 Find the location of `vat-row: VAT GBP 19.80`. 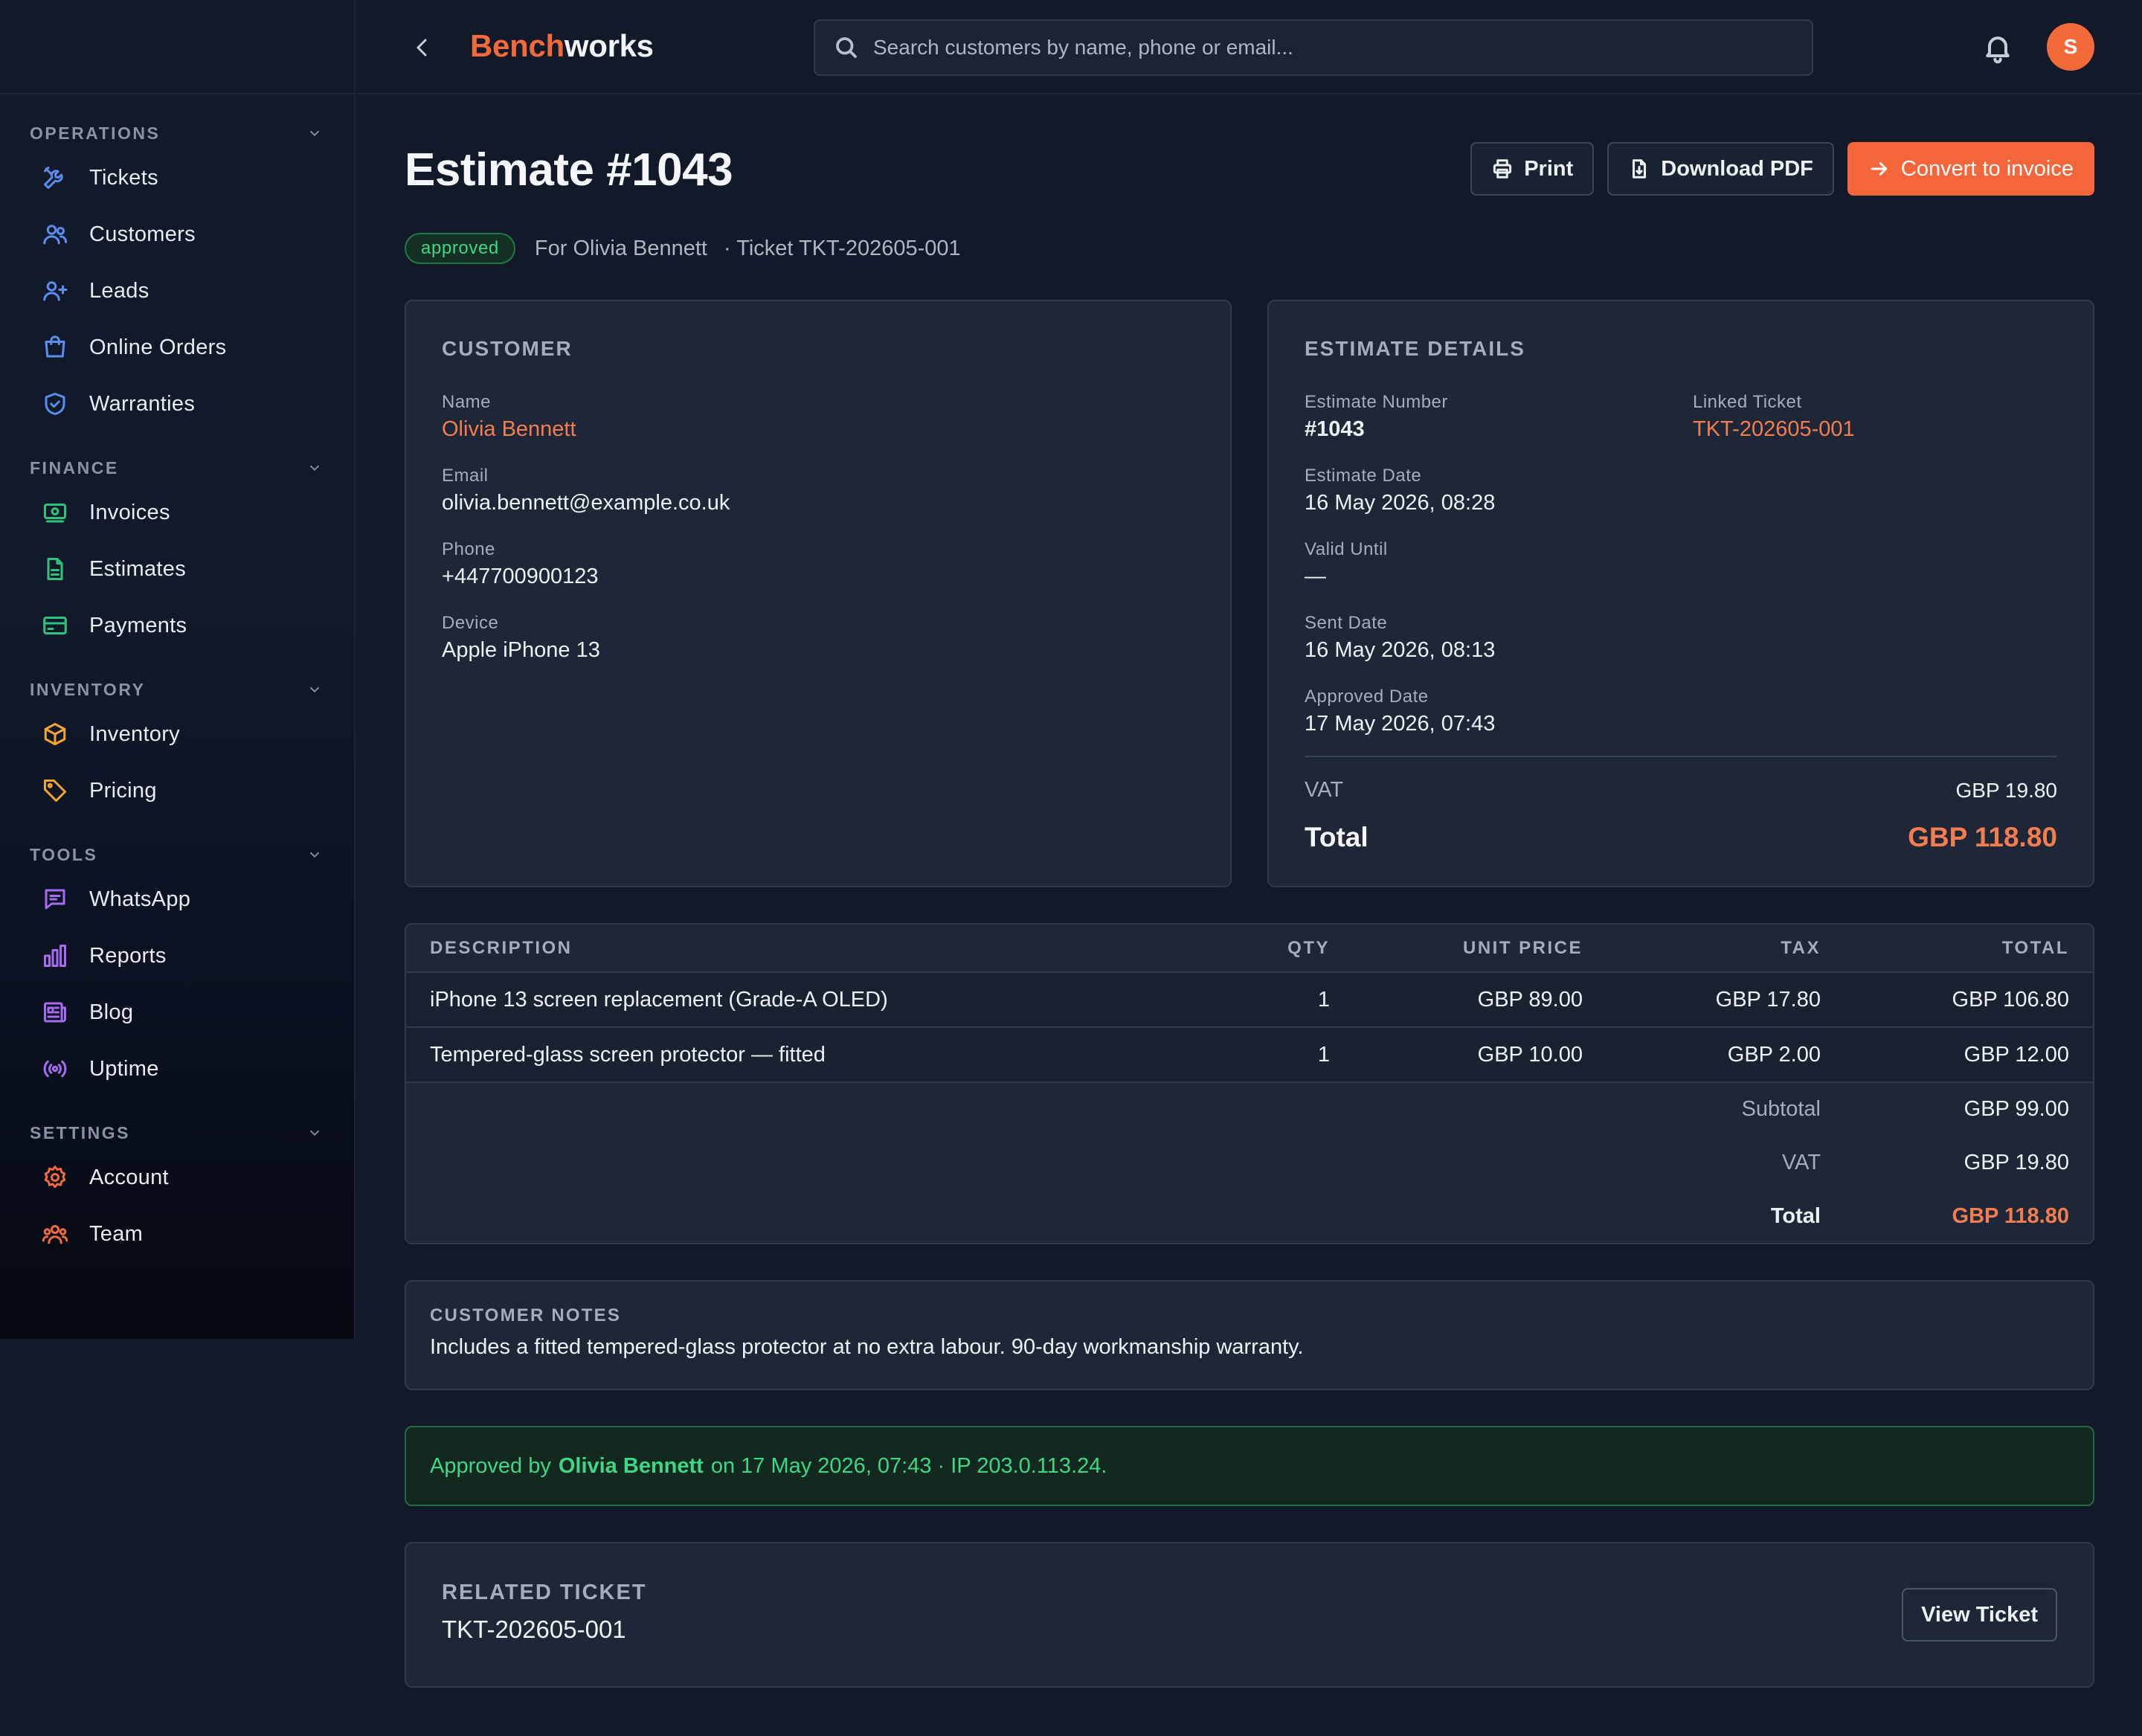

vat-row: VAT GBP 19.80 is located at coordinates (1250, 1162).